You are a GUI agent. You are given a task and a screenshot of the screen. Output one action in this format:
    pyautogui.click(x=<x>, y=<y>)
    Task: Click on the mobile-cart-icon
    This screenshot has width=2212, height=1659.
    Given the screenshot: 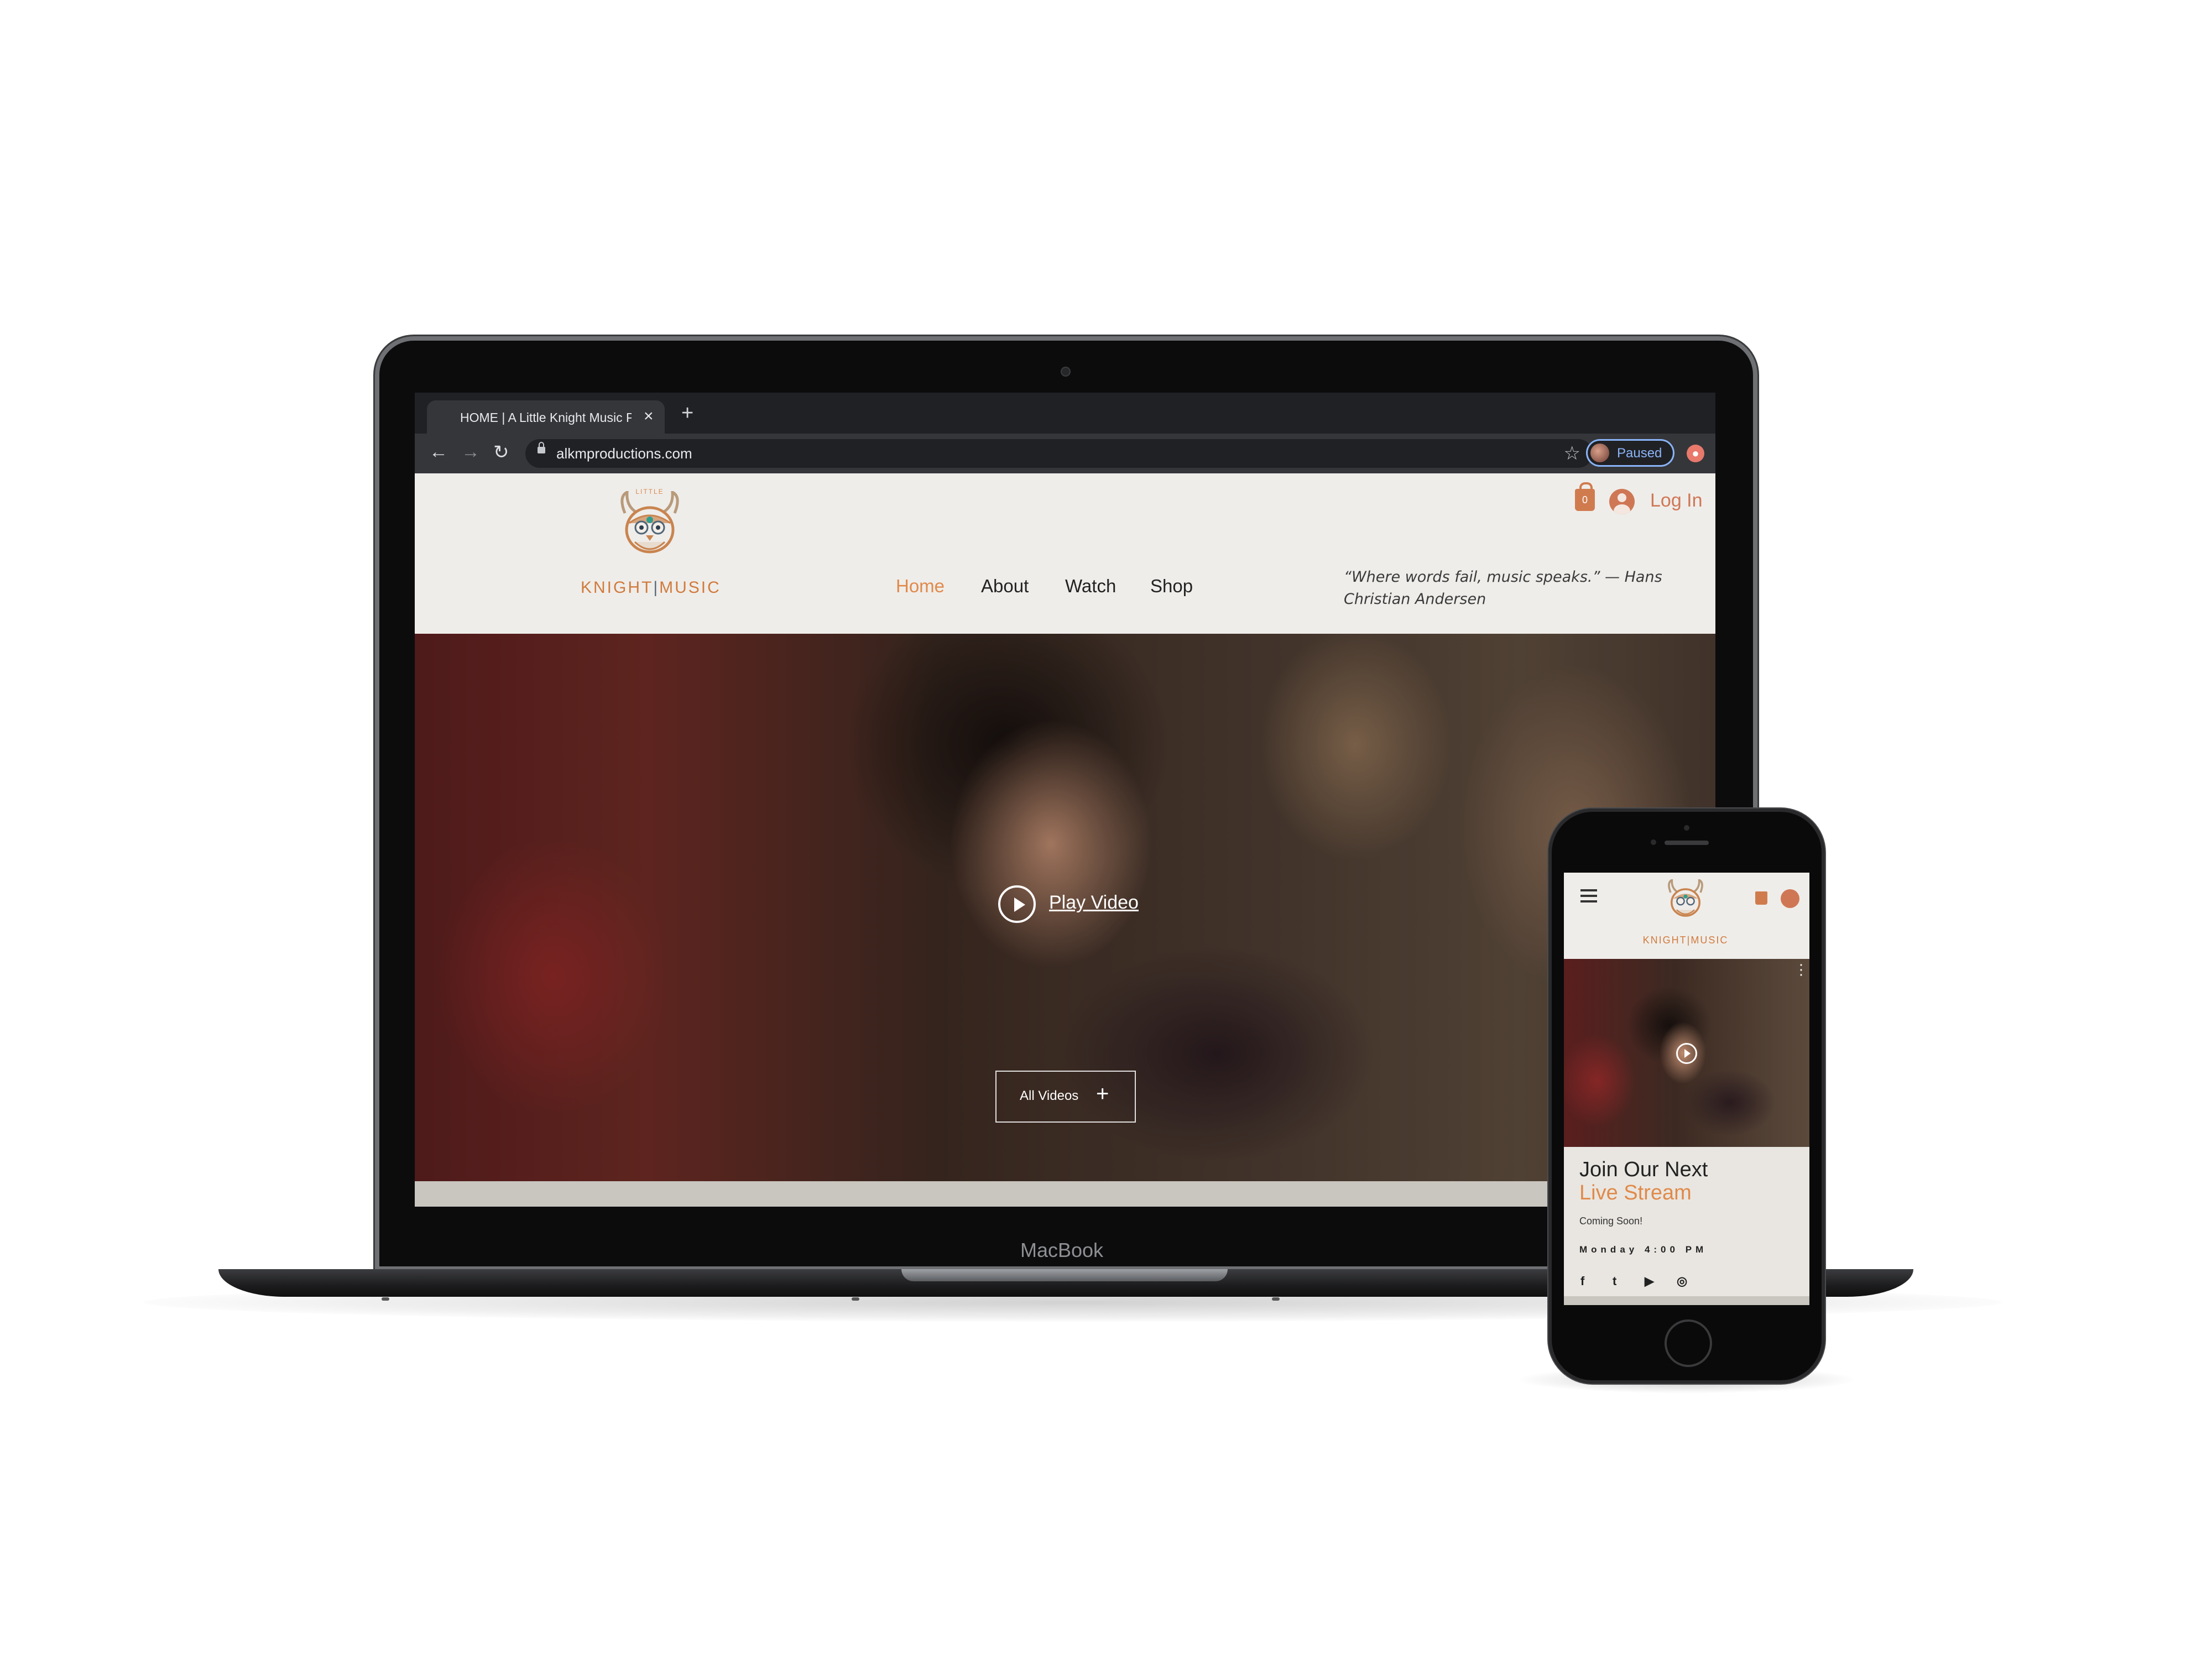 What is the action you would take?
    pyautogui.click(x=1761, y=898)
    